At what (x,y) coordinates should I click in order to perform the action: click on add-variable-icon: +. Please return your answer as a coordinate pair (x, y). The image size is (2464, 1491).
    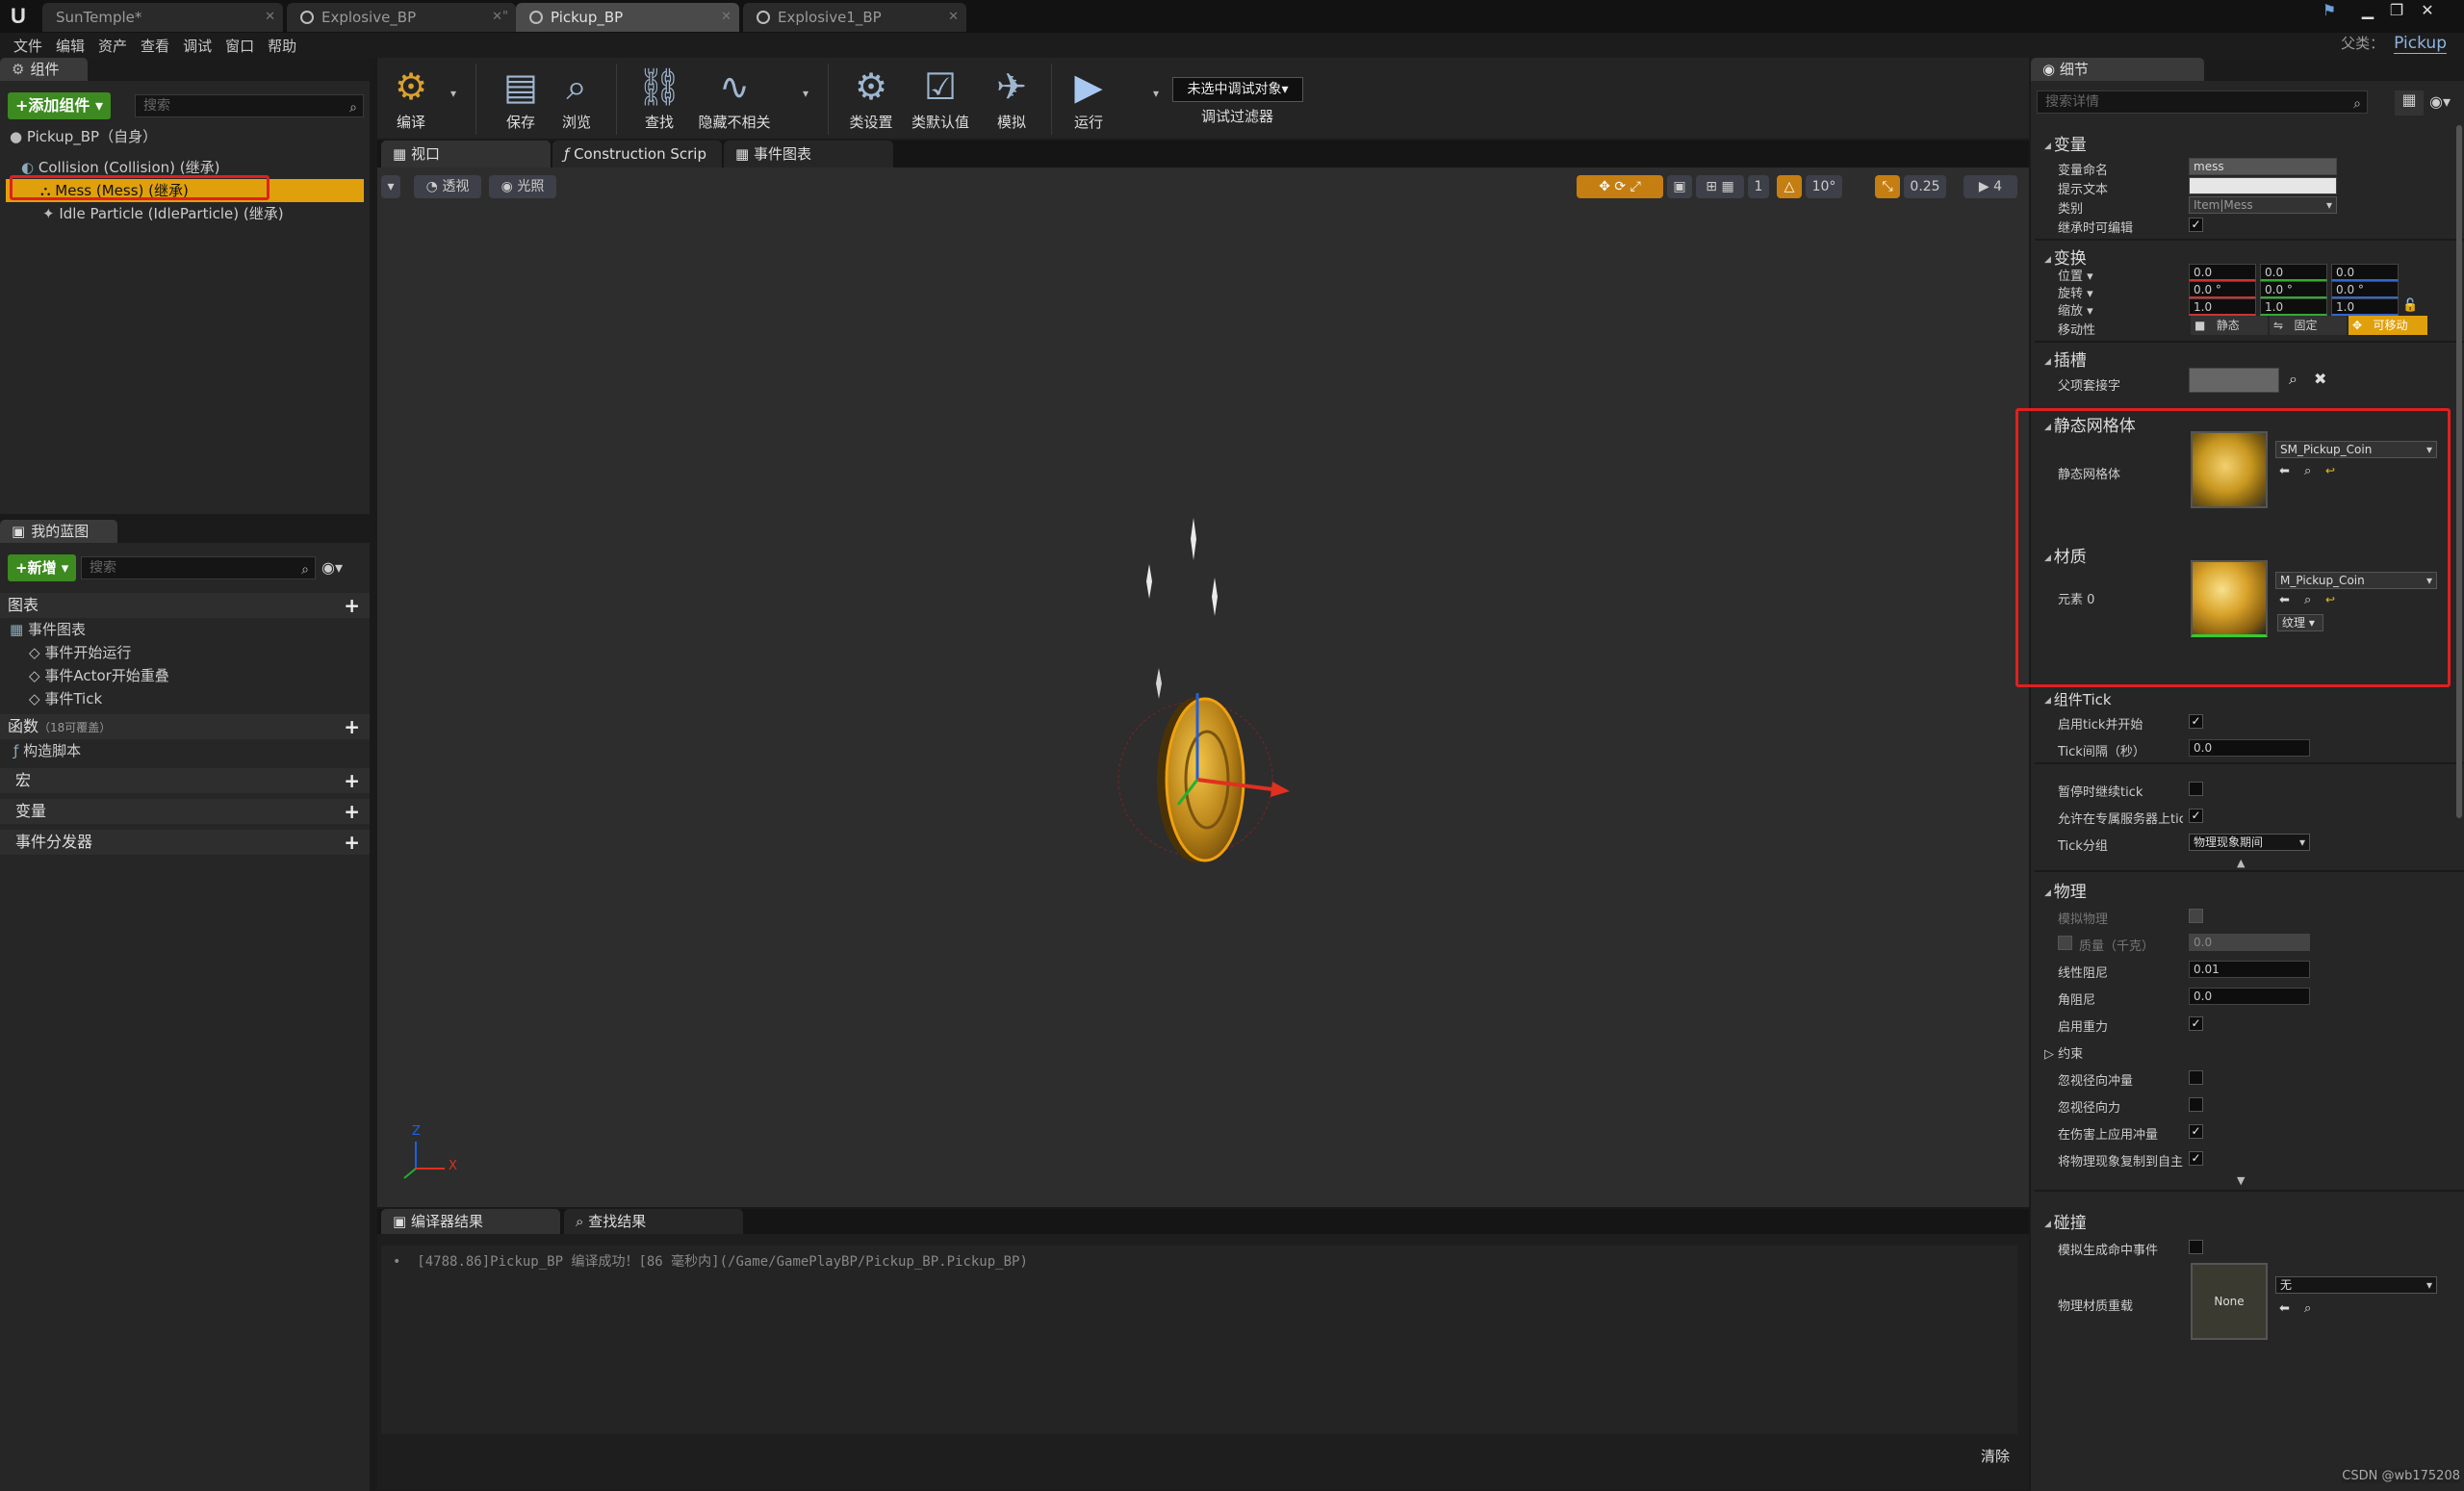
    Looking at the image, I should click on (352, 811).